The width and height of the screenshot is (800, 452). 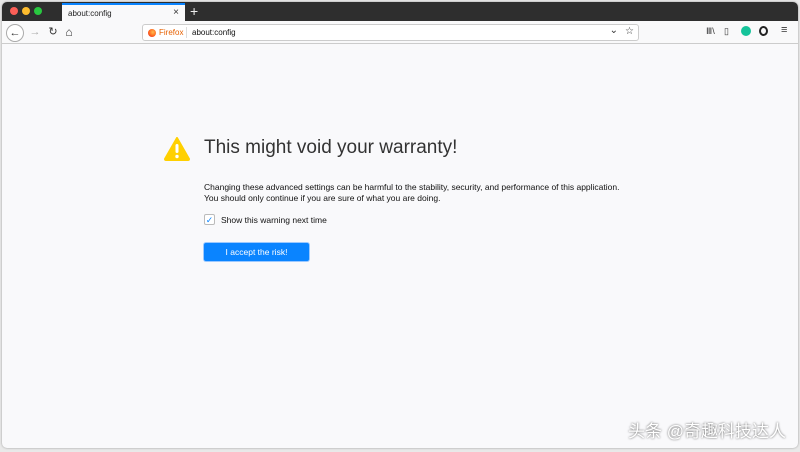 I want to click on nav-toolbar: ← → ↻ ⌂ Firefox about:config ⌄ ☆ Ⅲ\ ▯ ≡, so click(x=400, y=32).